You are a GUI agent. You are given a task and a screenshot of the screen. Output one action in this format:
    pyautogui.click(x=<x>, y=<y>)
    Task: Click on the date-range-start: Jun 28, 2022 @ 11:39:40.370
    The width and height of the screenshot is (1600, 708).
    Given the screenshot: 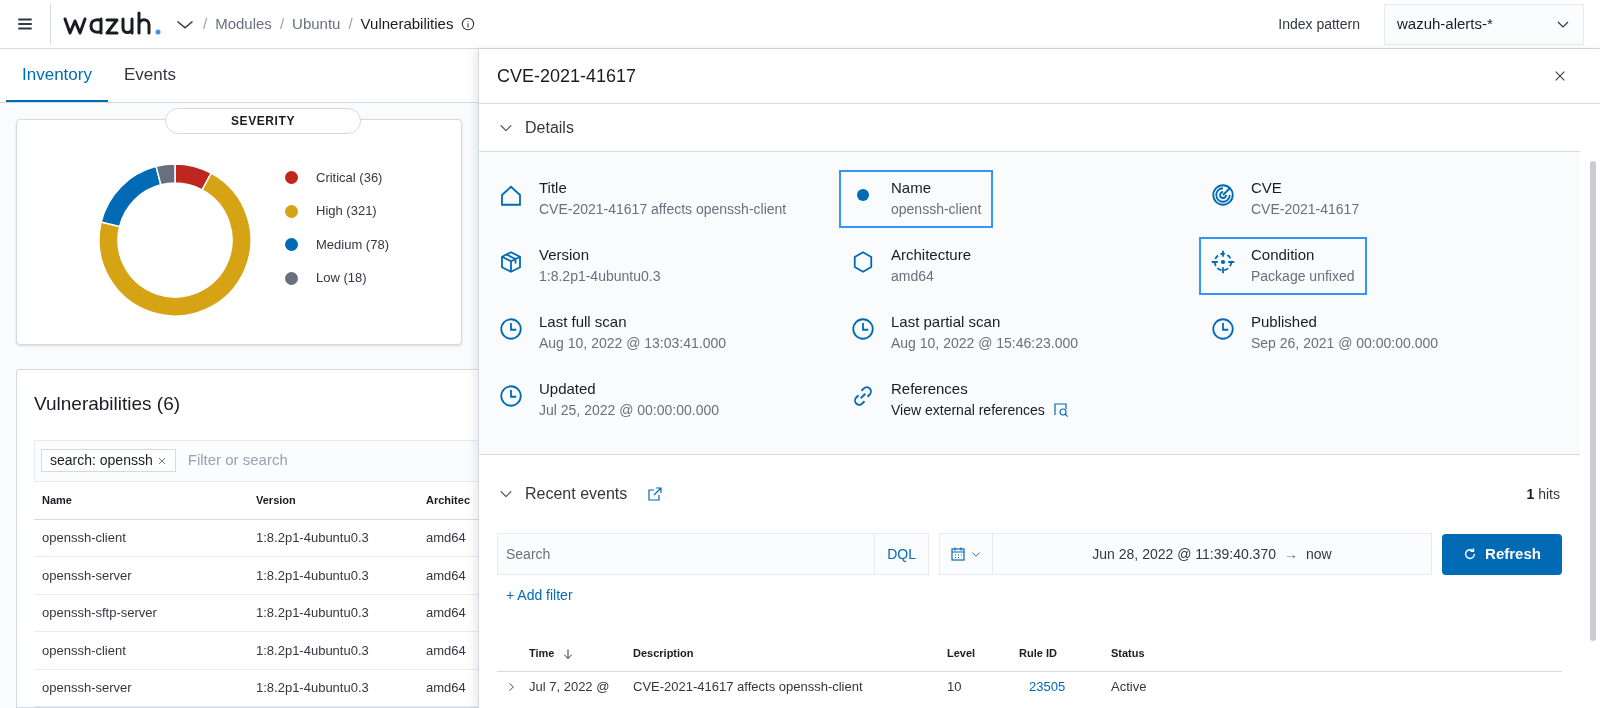 What is the action you would take?
    pyautogui.click(x=1184, y=554)
    